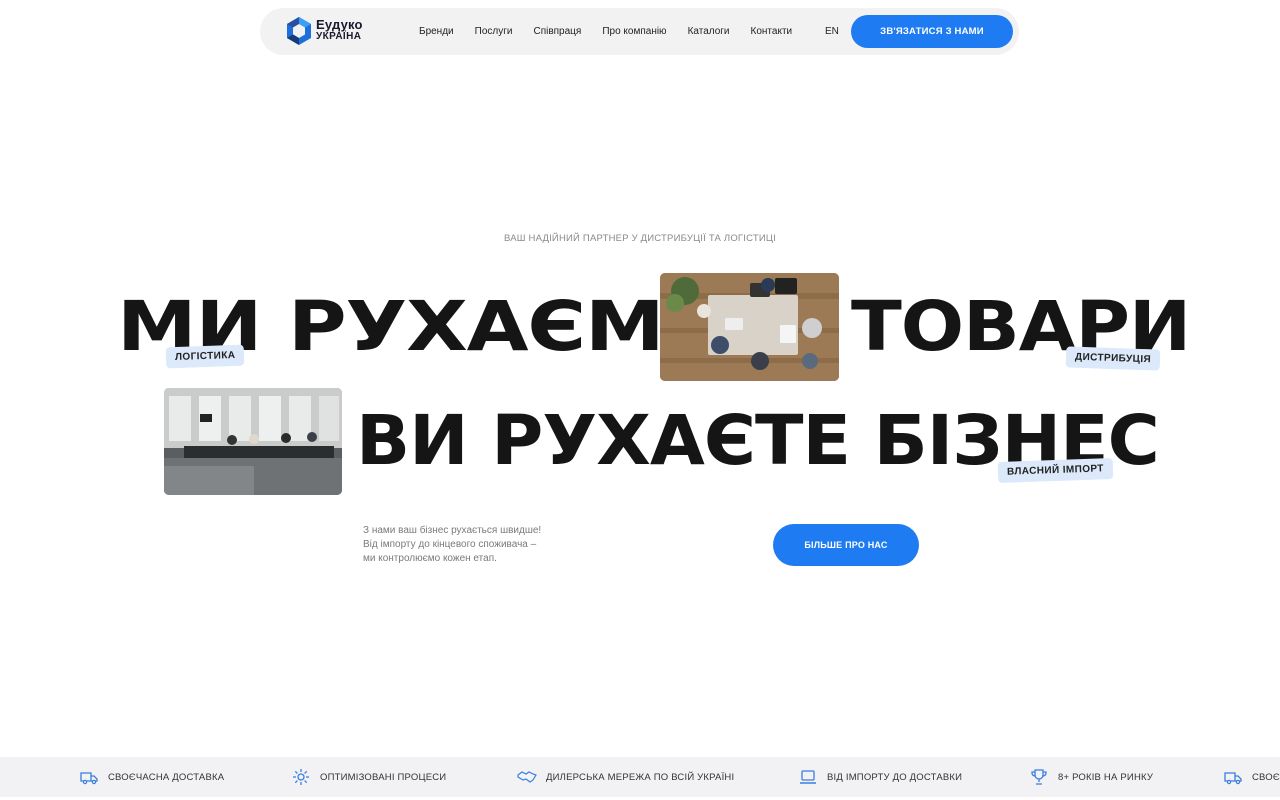 The width and height of the screenshot is (1280, 800). I want to click on nav-catalogs: Каталоги, so click(709, 31).